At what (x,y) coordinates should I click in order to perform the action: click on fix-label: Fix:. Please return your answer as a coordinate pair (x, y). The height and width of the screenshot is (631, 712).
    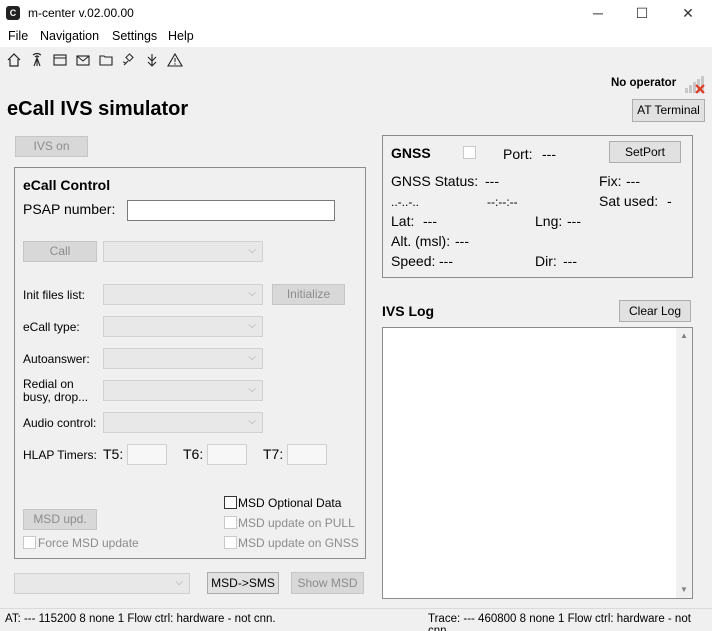
    Looking at the image, I should click on (610, 181).